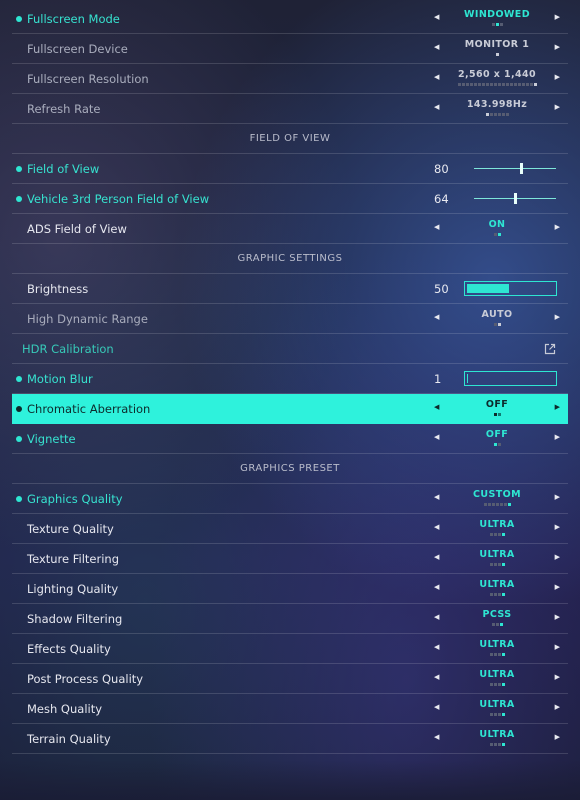 The image size is (580, 800). What do you see at coordinates (290, 529) in the screenshot?
I see `setting-row-texture-quality: Texture Quality ◀ ULTRA ▶` at bounding box center [290, 529].